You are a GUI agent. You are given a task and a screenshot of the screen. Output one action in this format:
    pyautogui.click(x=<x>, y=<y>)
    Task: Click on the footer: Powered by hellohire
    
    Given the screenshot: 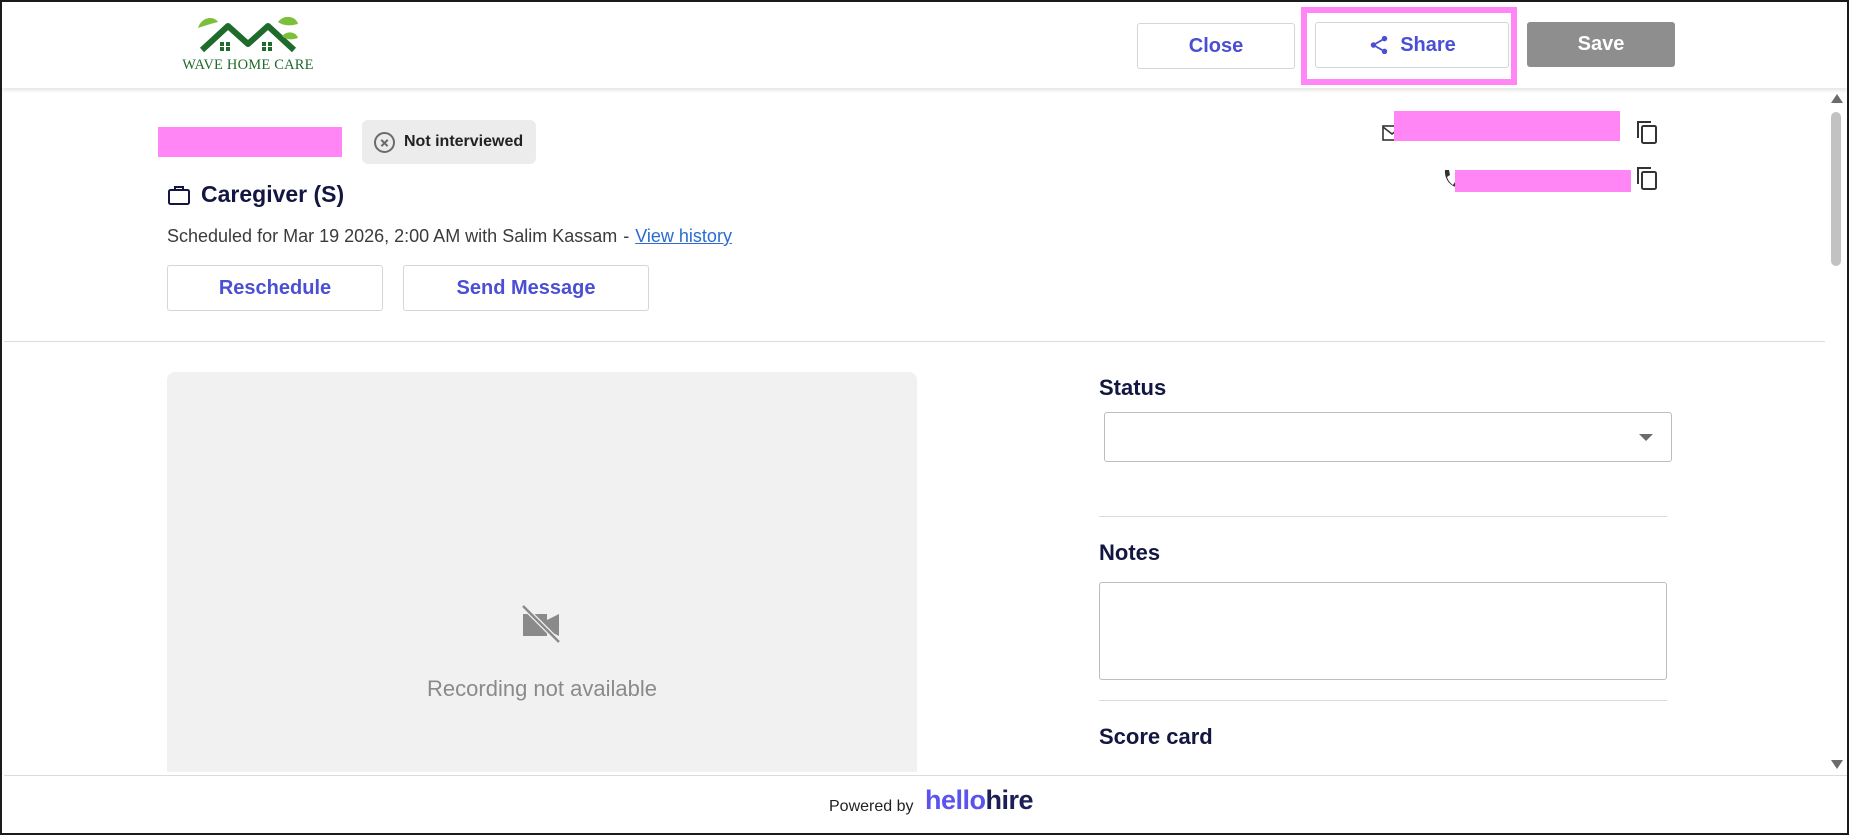 What is the action you would take?
    pyautogui.click(x=925, y=804)
    